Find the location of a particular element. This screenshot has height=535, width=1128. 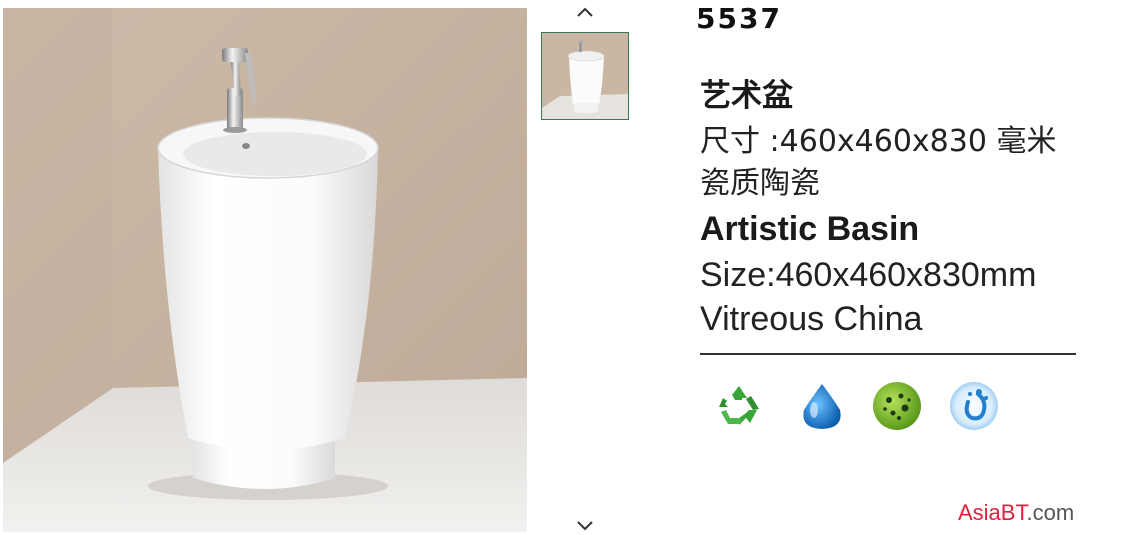

product-size-cn: 尺寸 :460x460x830 毫米 is located at coordinates (878, 141).